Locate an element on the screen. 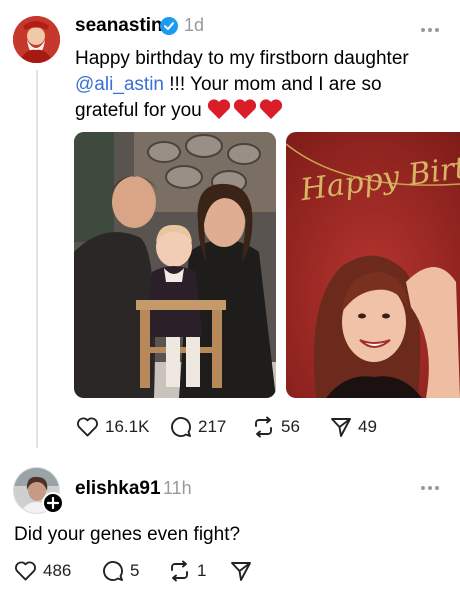 The height and width of the screenshot is (601, 460). reply-like-button: 486 is located at coordinates (42, 570).